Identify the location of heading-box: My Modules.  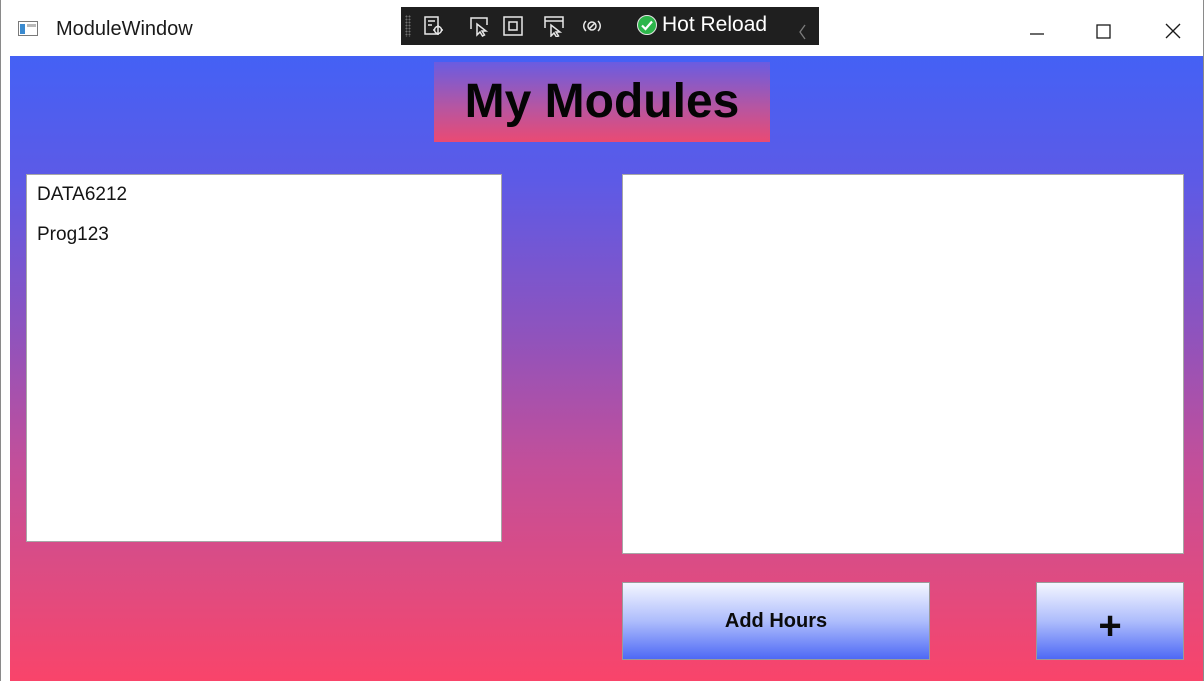
(602, 102).